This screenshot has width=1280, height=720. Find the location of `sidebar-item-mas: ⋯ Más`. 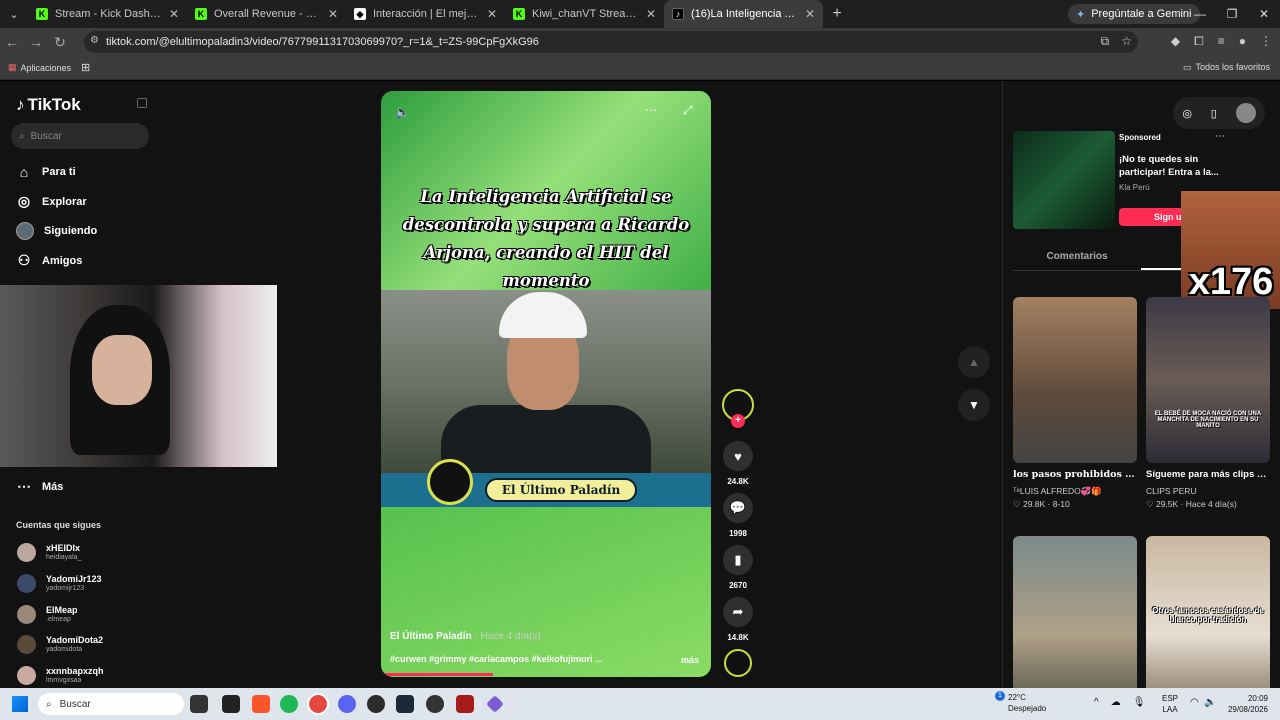

sidebar-item-mas: ⋯ Más is located at coordinates (39, 486).